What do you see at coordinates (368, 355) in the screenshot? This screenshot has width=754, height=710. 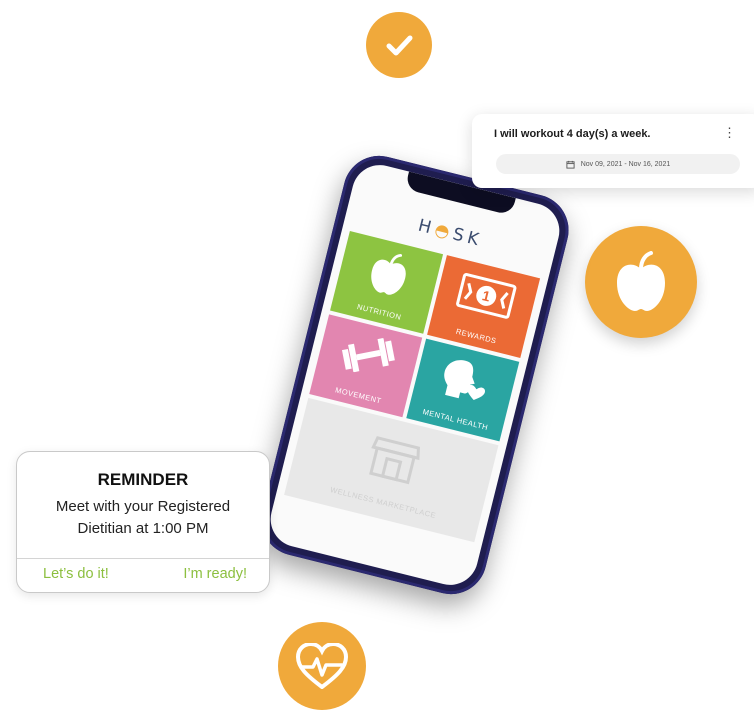 I see `dumbbell-icon` at bounding box center [368, 355].